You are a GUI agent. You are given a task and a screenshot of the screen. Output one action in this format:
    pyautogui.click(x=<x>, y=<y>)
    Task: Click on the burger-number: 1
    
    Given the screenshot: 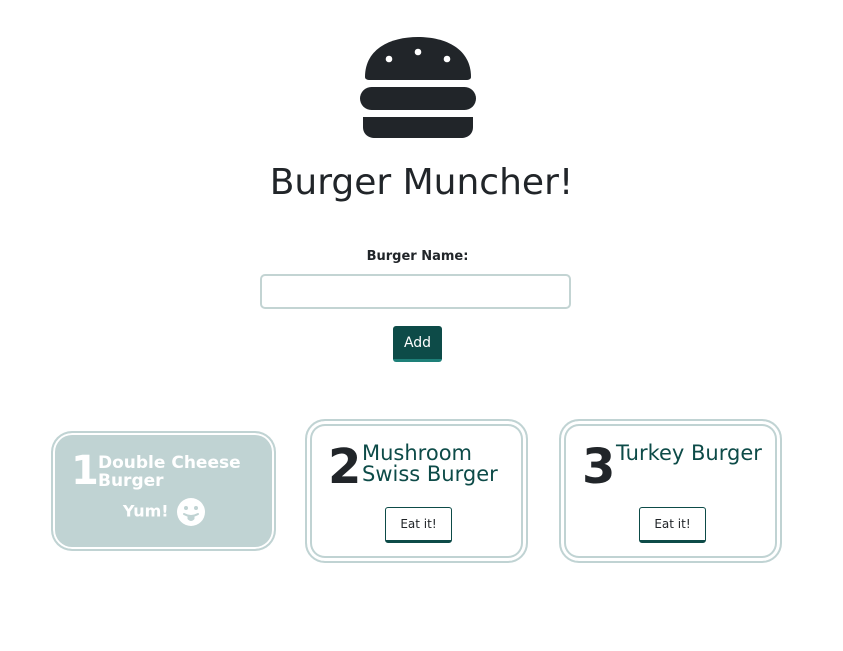 What is the action you would take?
    pyautogui.click(x=85, y=471)
    